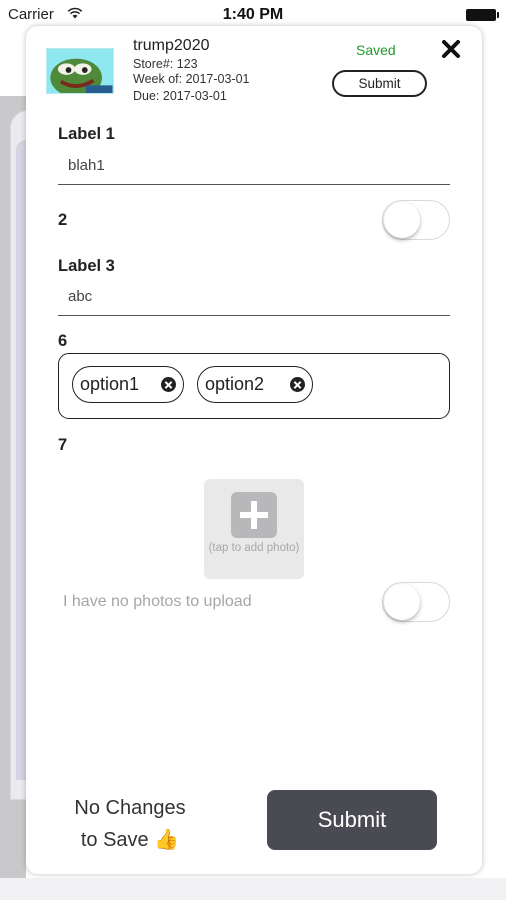  Describe the element at coordinates (86, 134) in the screenshot. I see `label1-label: Label 1` at that location.